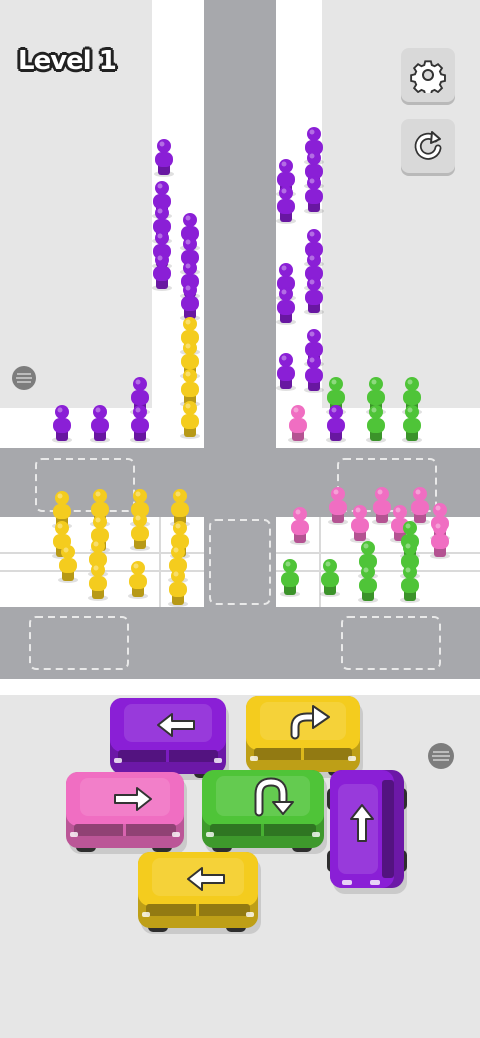 This screenshot has height=1038, width=480. I want to click on car-purple-top, so click(169, 739).